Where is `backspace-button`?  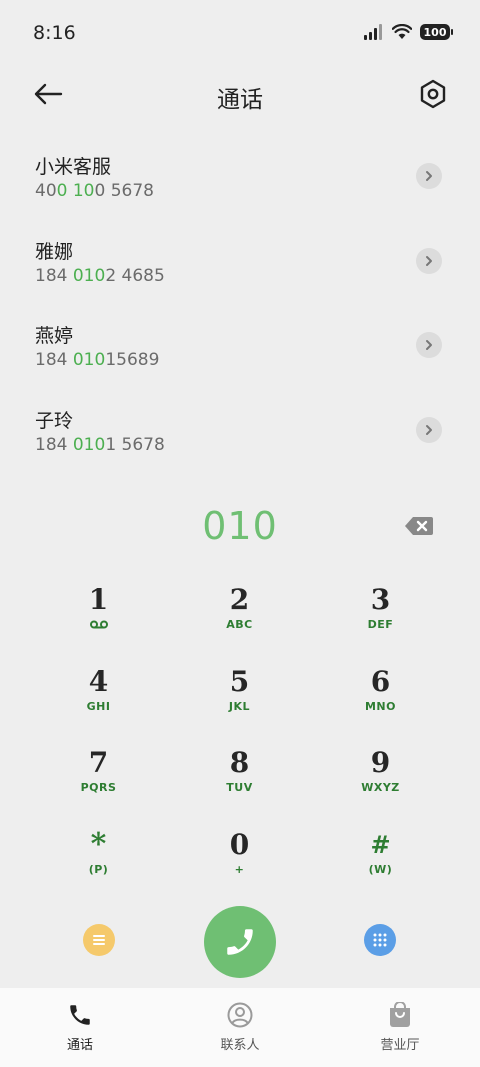 backspace-button is located at coordinates (419, 526).